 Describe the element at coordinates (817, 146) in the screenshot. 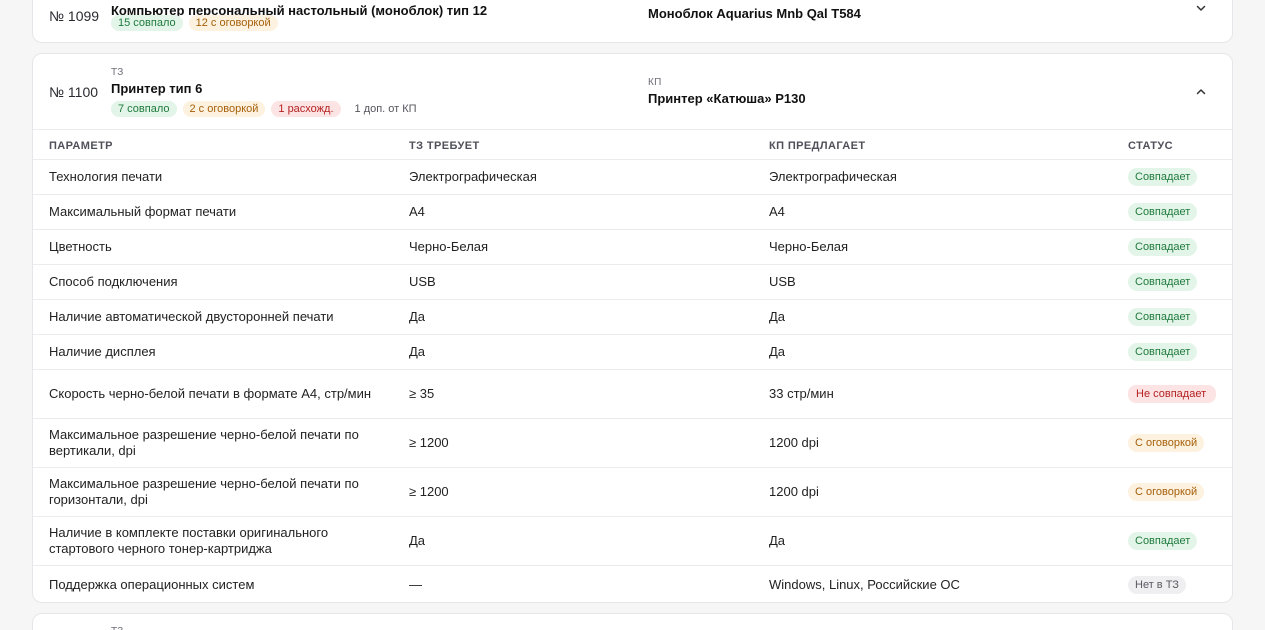

I see `col-kp: КП ПРЕДЛАГАЕТ` at that location.